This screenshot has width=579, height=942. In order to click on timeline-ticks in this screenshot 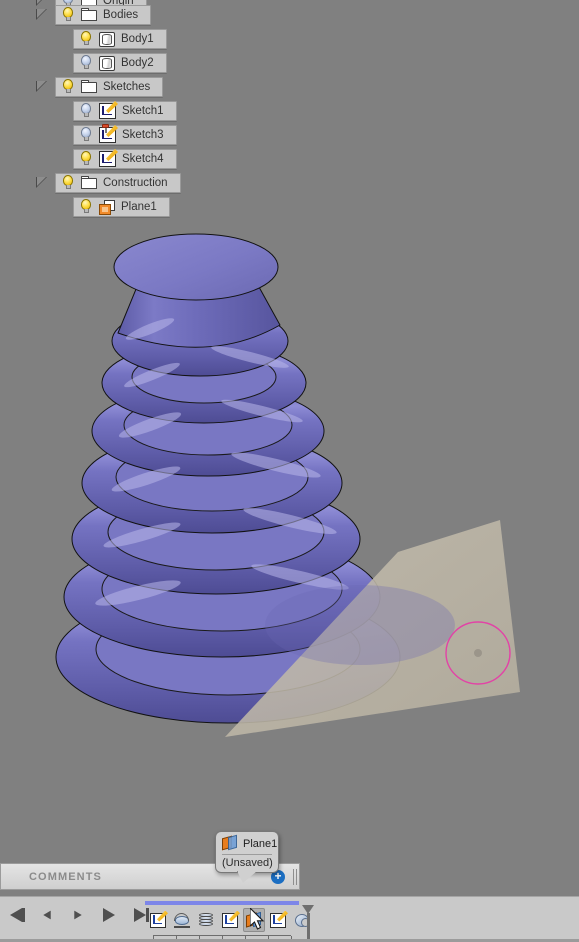, I will do `click(222, 938)`.